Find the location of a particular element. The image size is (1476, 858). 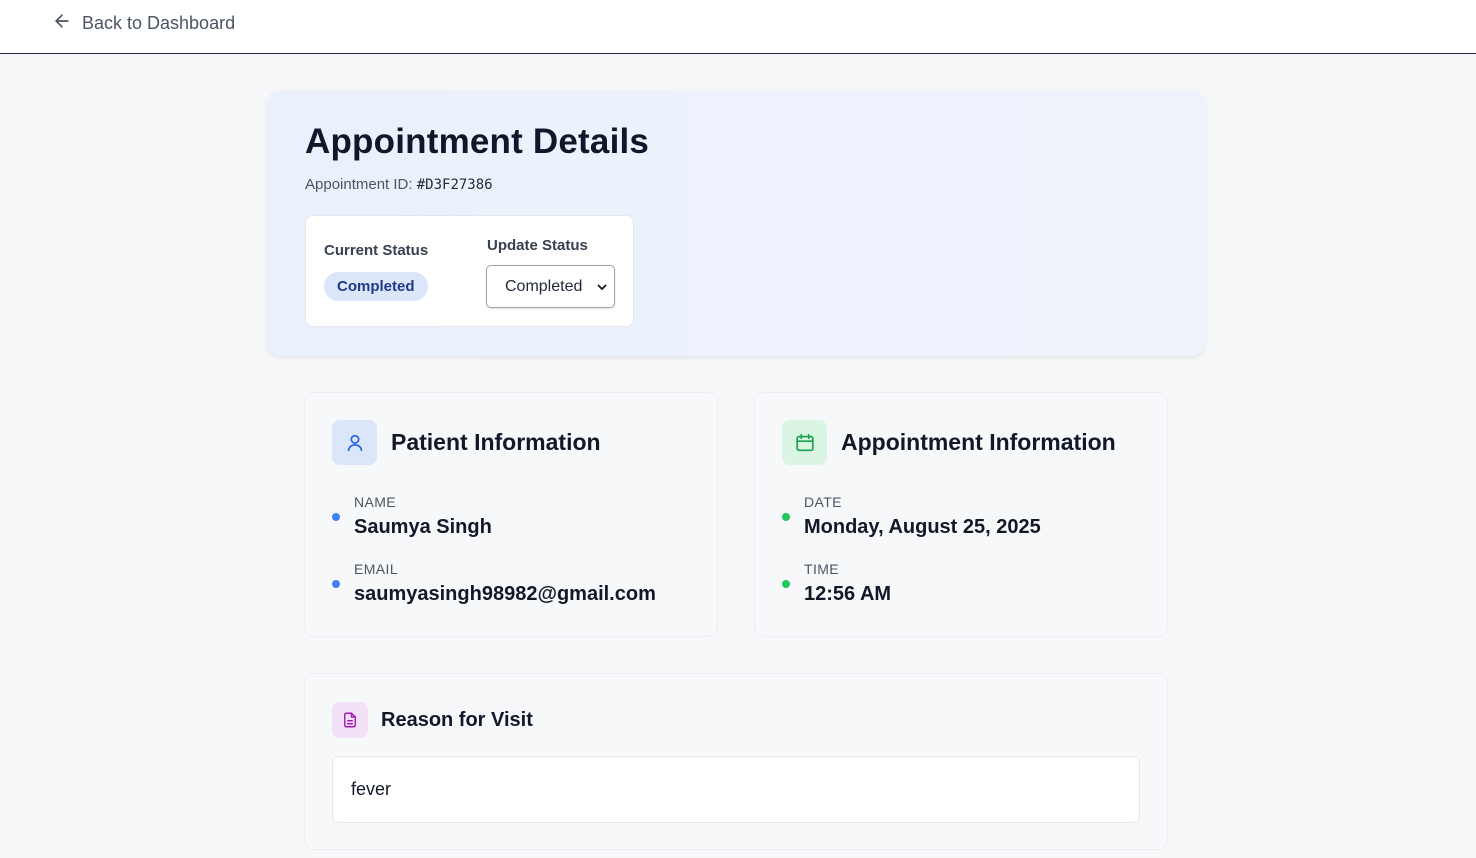

patient-information-title: Patient Information is located at coordinates (496, 442).